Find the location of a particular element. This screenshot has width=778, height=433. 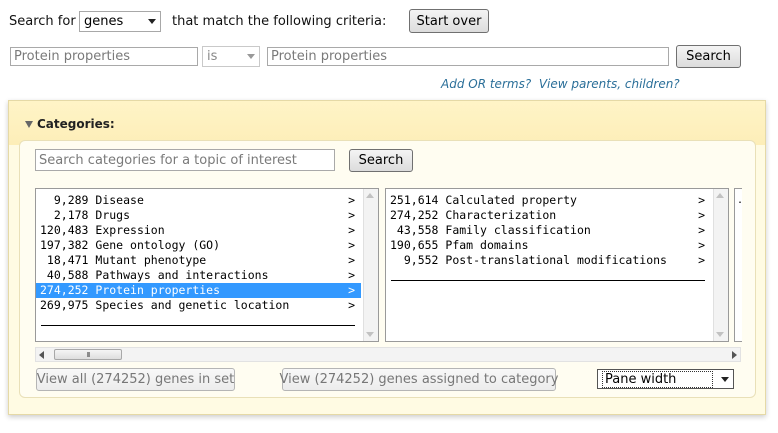

category-label: Drugs is located at coordinates (113, 215).